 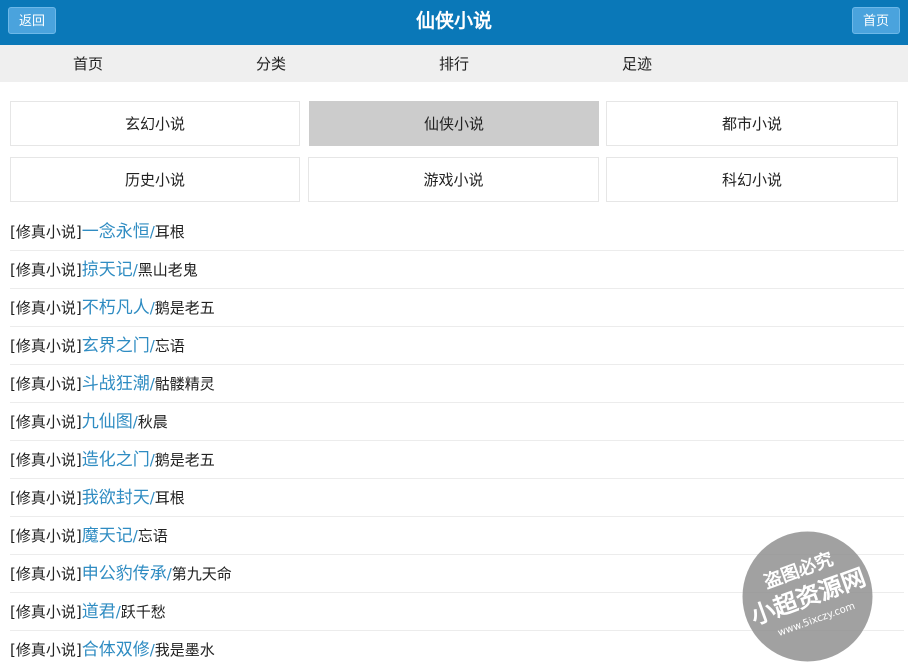 What do you see at coordinates (454, 123) in the screenshot?
I see `category-xianxia: 仙侠小说` at bounding box center [454, 123].